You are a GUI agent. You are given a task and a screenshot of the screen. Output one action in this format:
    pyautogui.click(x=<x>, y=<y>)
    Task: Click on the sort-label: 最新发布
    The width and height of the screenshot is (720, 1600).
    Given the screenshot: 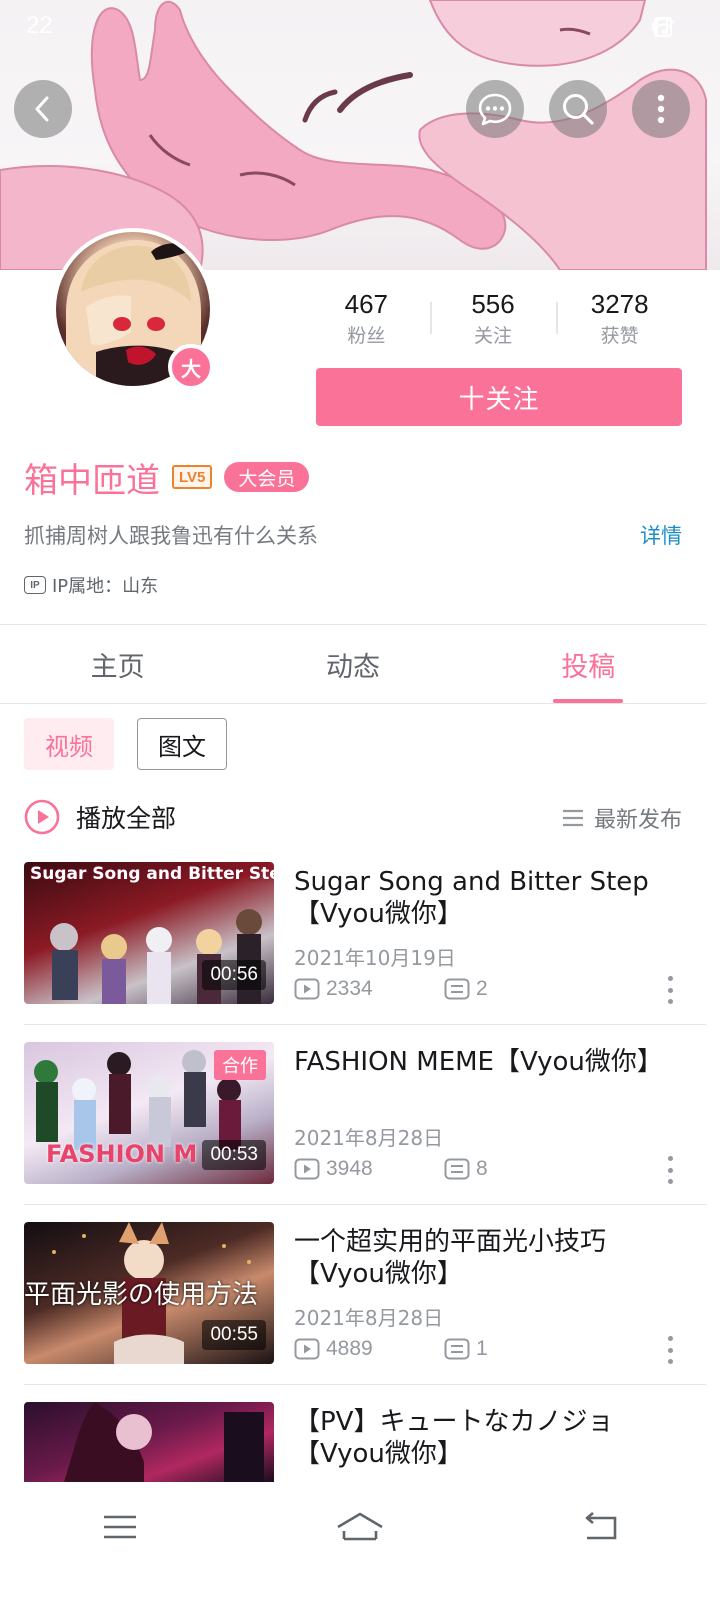 What is the action you would take?
    pyautogui.click(x=637, y=820)
    